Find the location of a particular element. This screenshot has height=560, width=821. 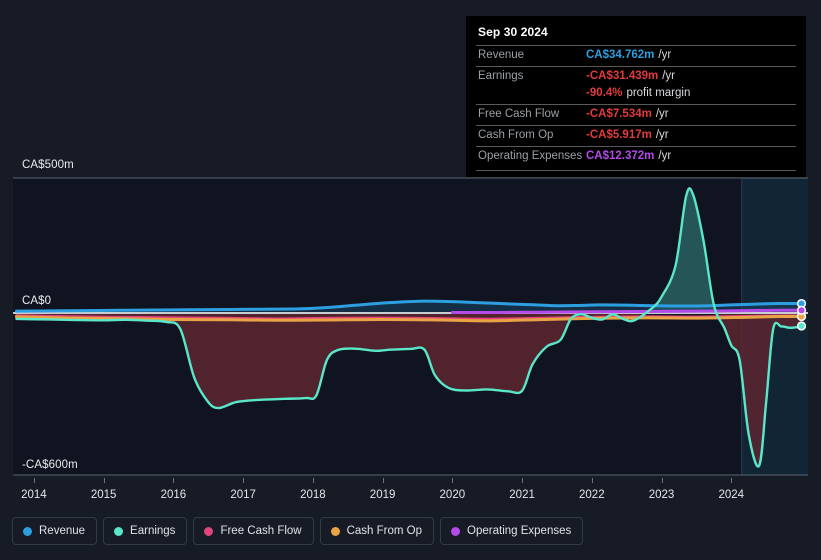

tooltip-row: Earnings -CA$31.439m/yr is located at coordinates (636, 76).